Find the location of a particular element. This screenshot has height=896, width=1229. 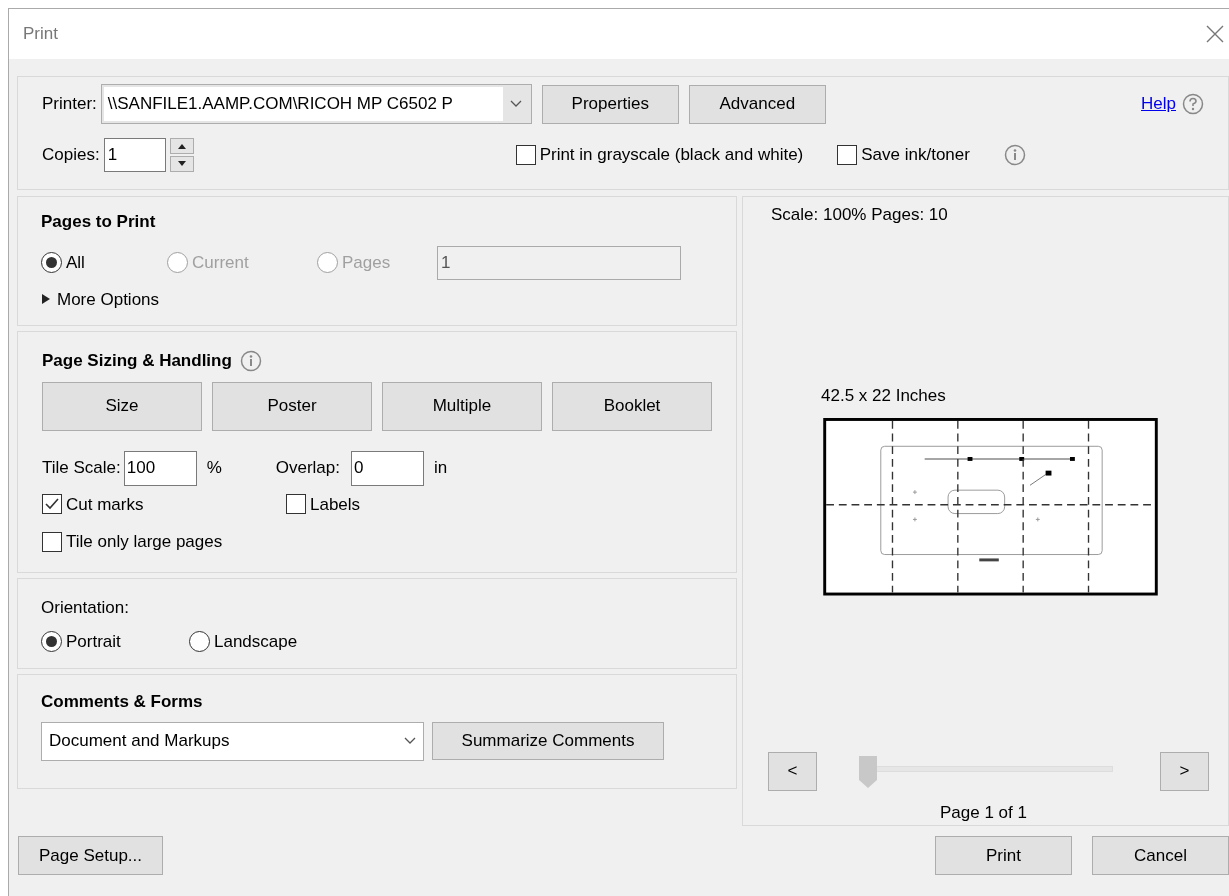

option-checkbox: Print in grayscale (black and white) is located at coordinates (659, 155).